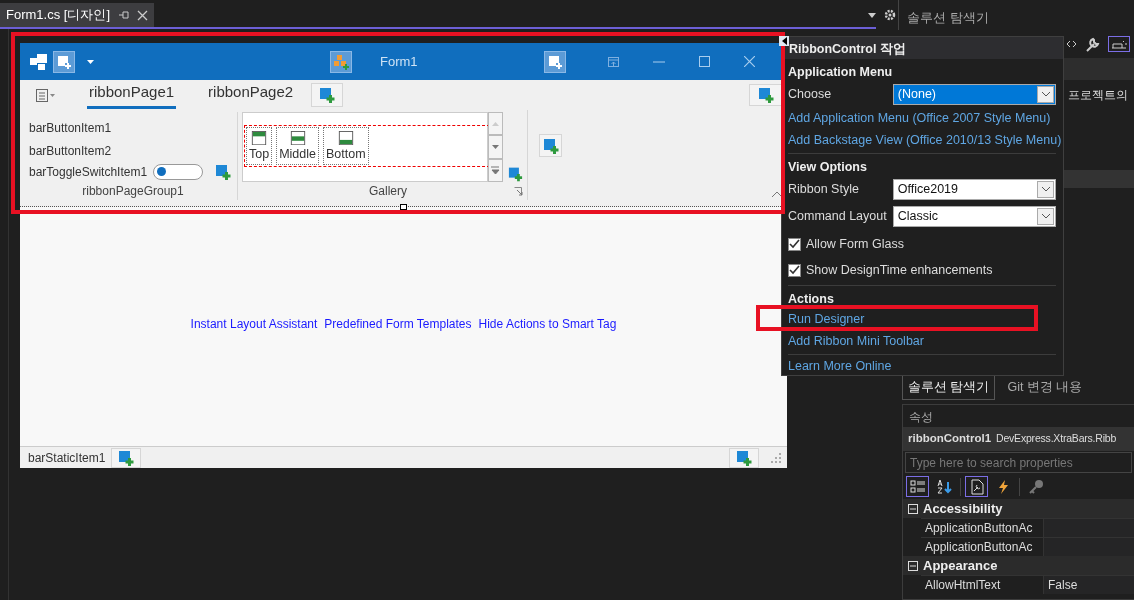 This screenshot has height=600, width=1134. I want to click on designer-link: Hide Actions to Smart Tag, so click(547, 323).